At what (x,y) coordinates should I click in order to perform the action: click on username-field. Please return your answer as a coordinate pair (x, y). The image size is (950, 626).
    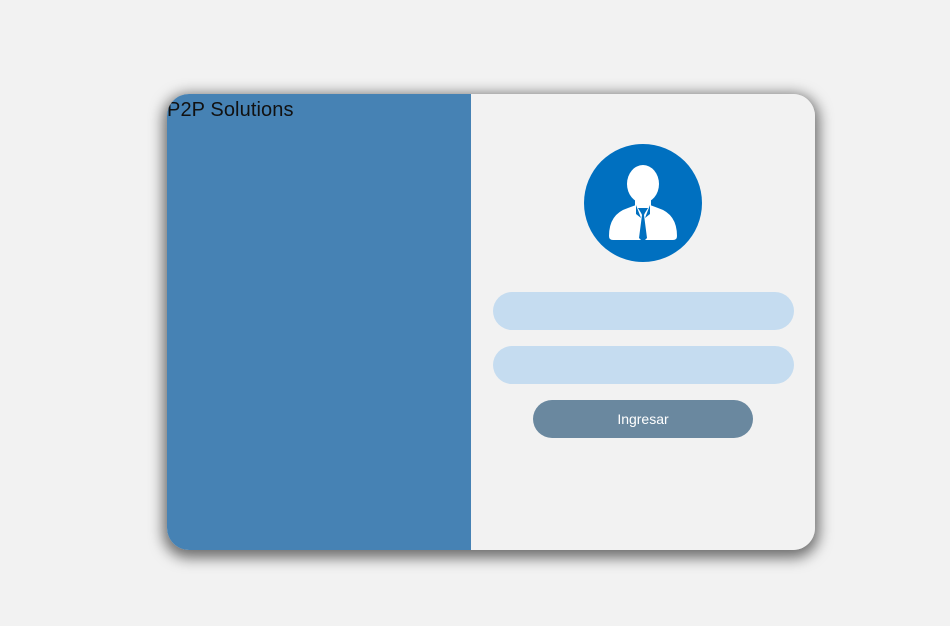
    Looking at the image, I should click on (643, 311).